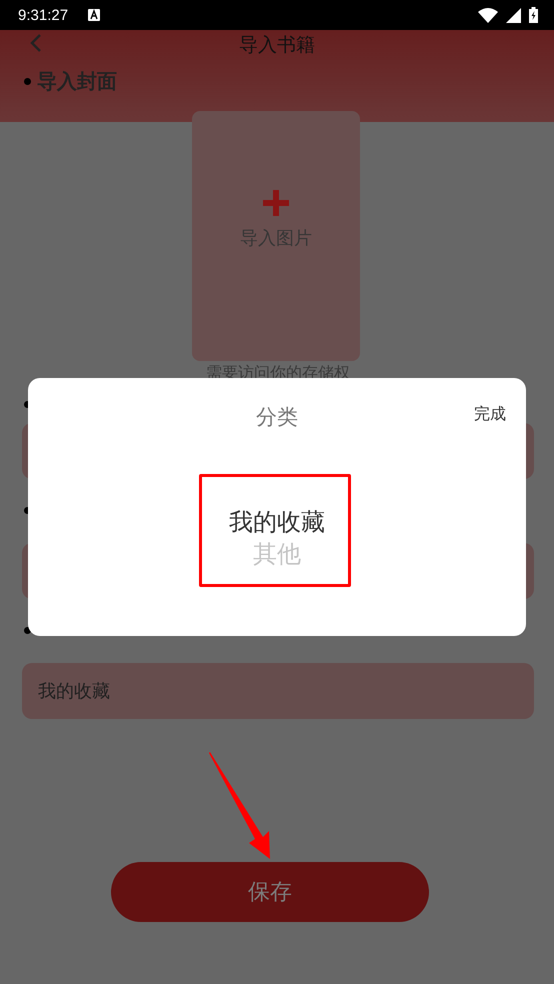 The width and height of the screenshot is (554, 984). Describe the element at coordinates (490, 414) in the screenshot. I see `done-button: 完成` at that location.